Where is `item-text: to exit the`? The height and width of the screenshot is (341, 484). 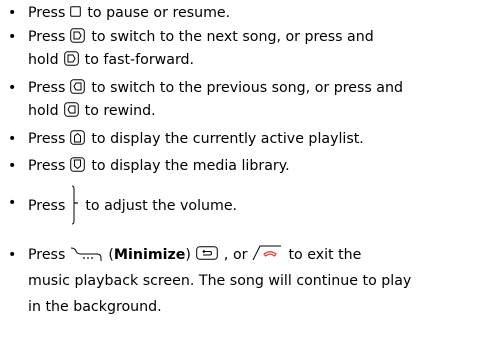 item-text: to exit the is located at coordinates (325, 255).